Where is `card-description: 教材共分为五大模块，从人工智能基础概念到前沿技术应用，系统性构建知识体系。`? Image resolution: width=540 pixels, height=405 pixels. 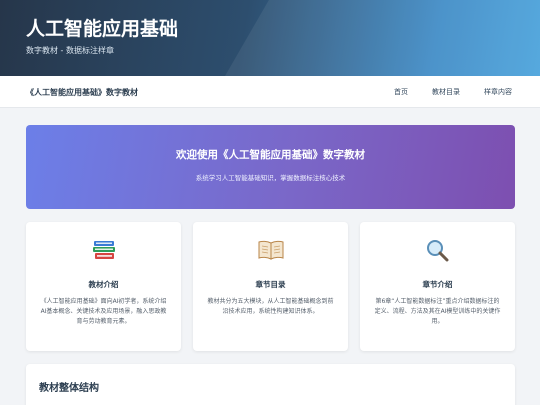 card-description: 教材共分为五大模块，从人工智能基础概念到前沿技术应用，系统性构建知识体系。 is located at coordinates (270, 306).